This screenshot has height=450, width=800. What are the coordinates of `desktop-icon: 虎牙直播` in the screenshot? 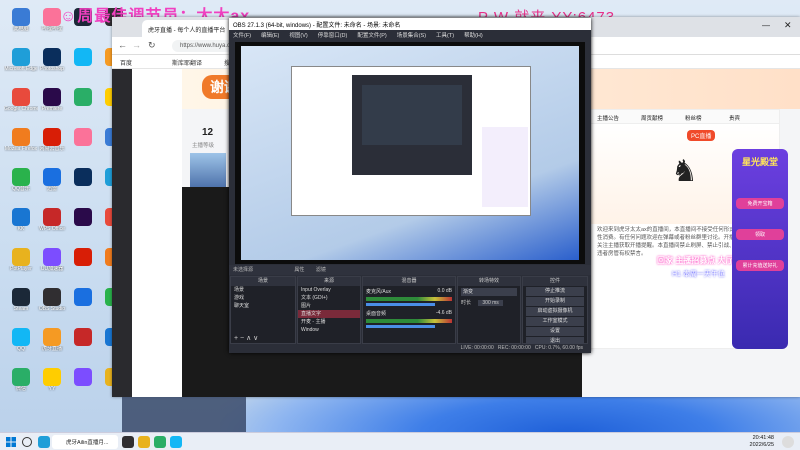 It's located at (52, 345).